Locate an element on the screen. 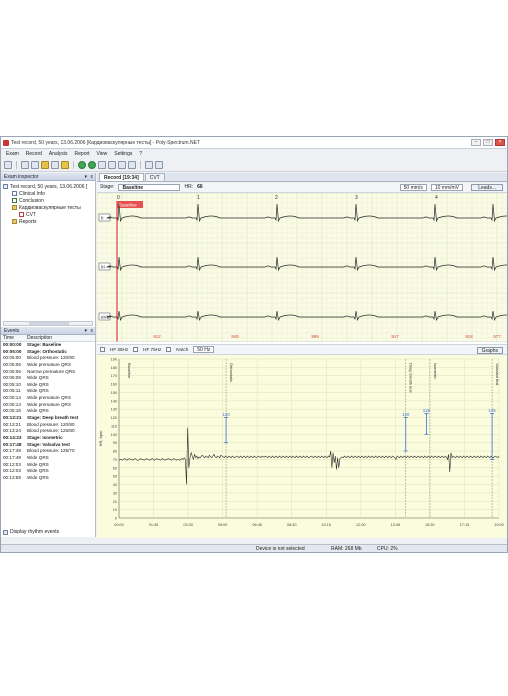  tree-node-root: Test record, 50 years, 13.06.2006 [ is located at coordinates (48, 186).